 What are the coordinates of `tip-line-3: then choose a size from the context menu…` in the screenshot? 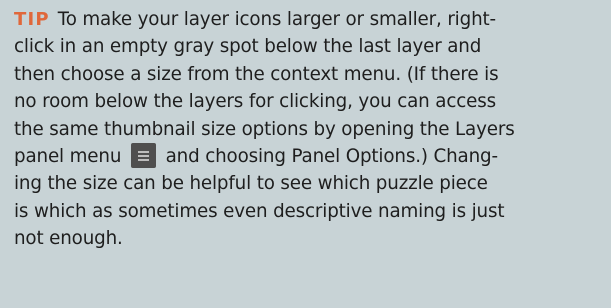 It's located at (256, 74).